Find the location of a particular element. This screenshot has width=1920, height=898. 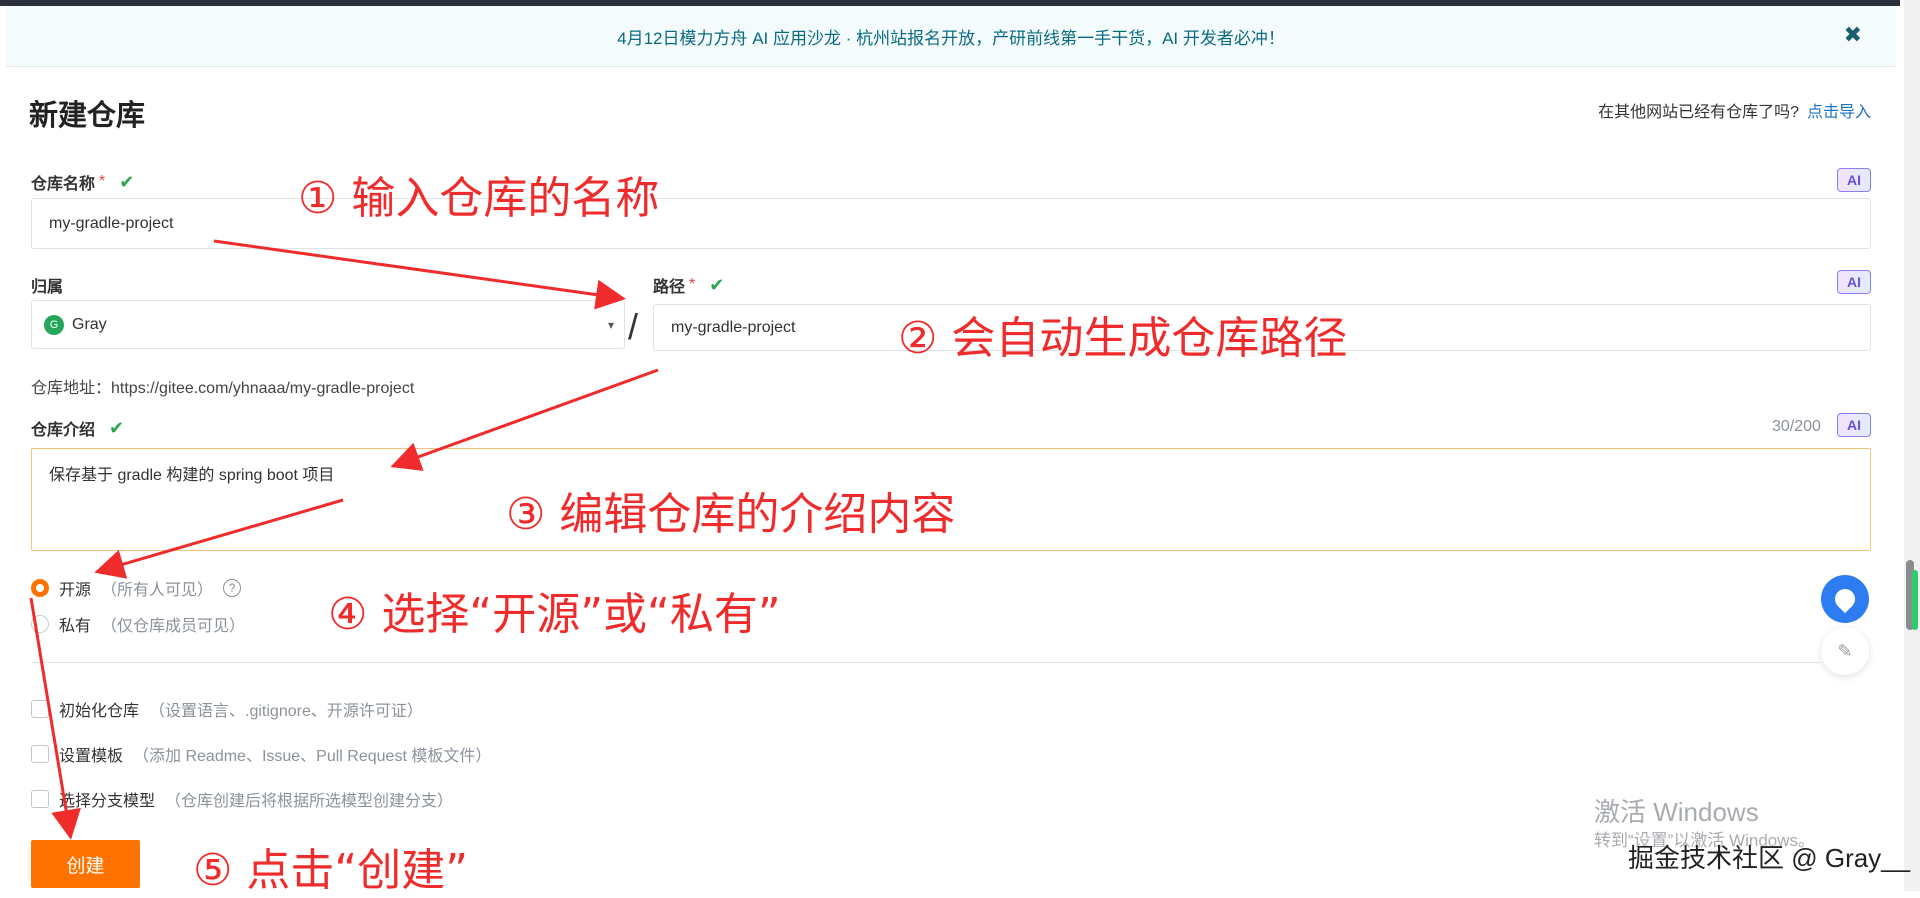

windows-watermark: 激活 Windows is located at coordinates (1676, 812).